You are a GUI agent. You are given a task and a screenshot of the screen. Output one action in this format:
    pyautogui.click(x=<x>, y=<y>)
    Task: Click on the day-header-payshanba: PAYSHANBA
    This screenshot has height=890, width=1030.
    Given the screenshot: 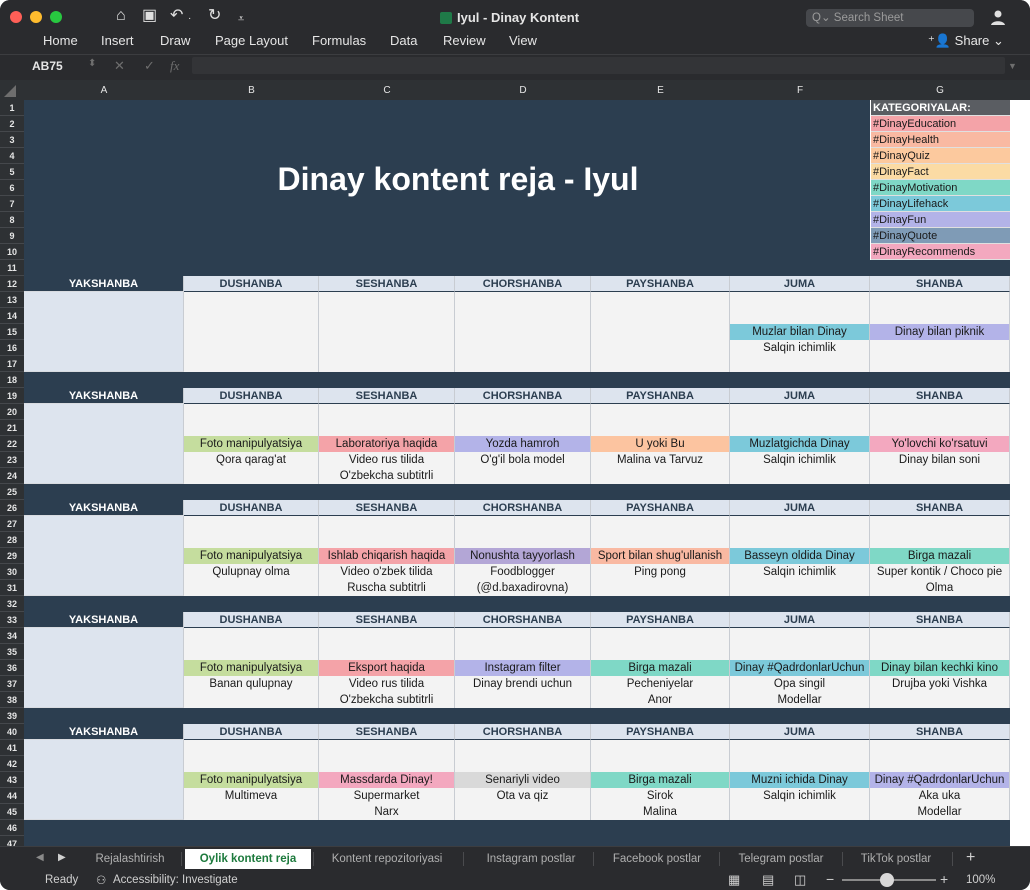 What is the action you would take?
    pyautogui.click(x=660, y=620)
    